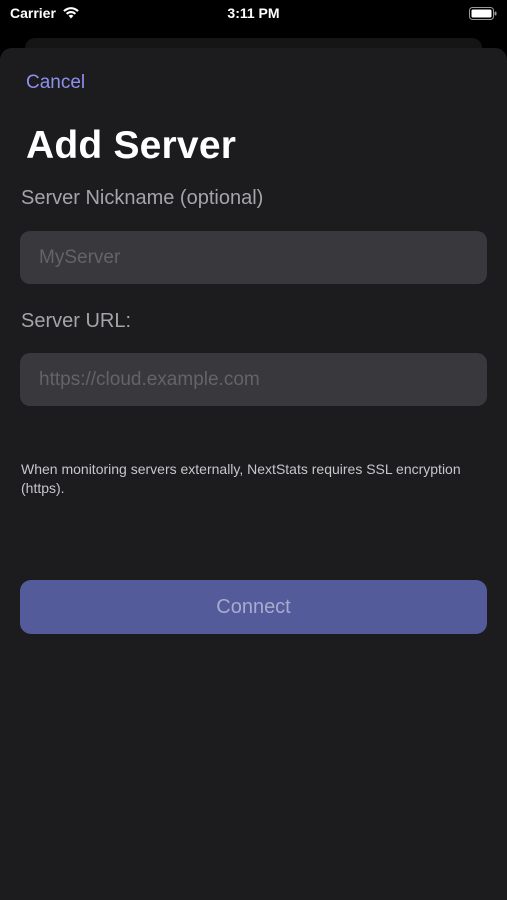 This screenshot has height=900, width=507. I want to click on server-nickname-input, so click(253, 257).